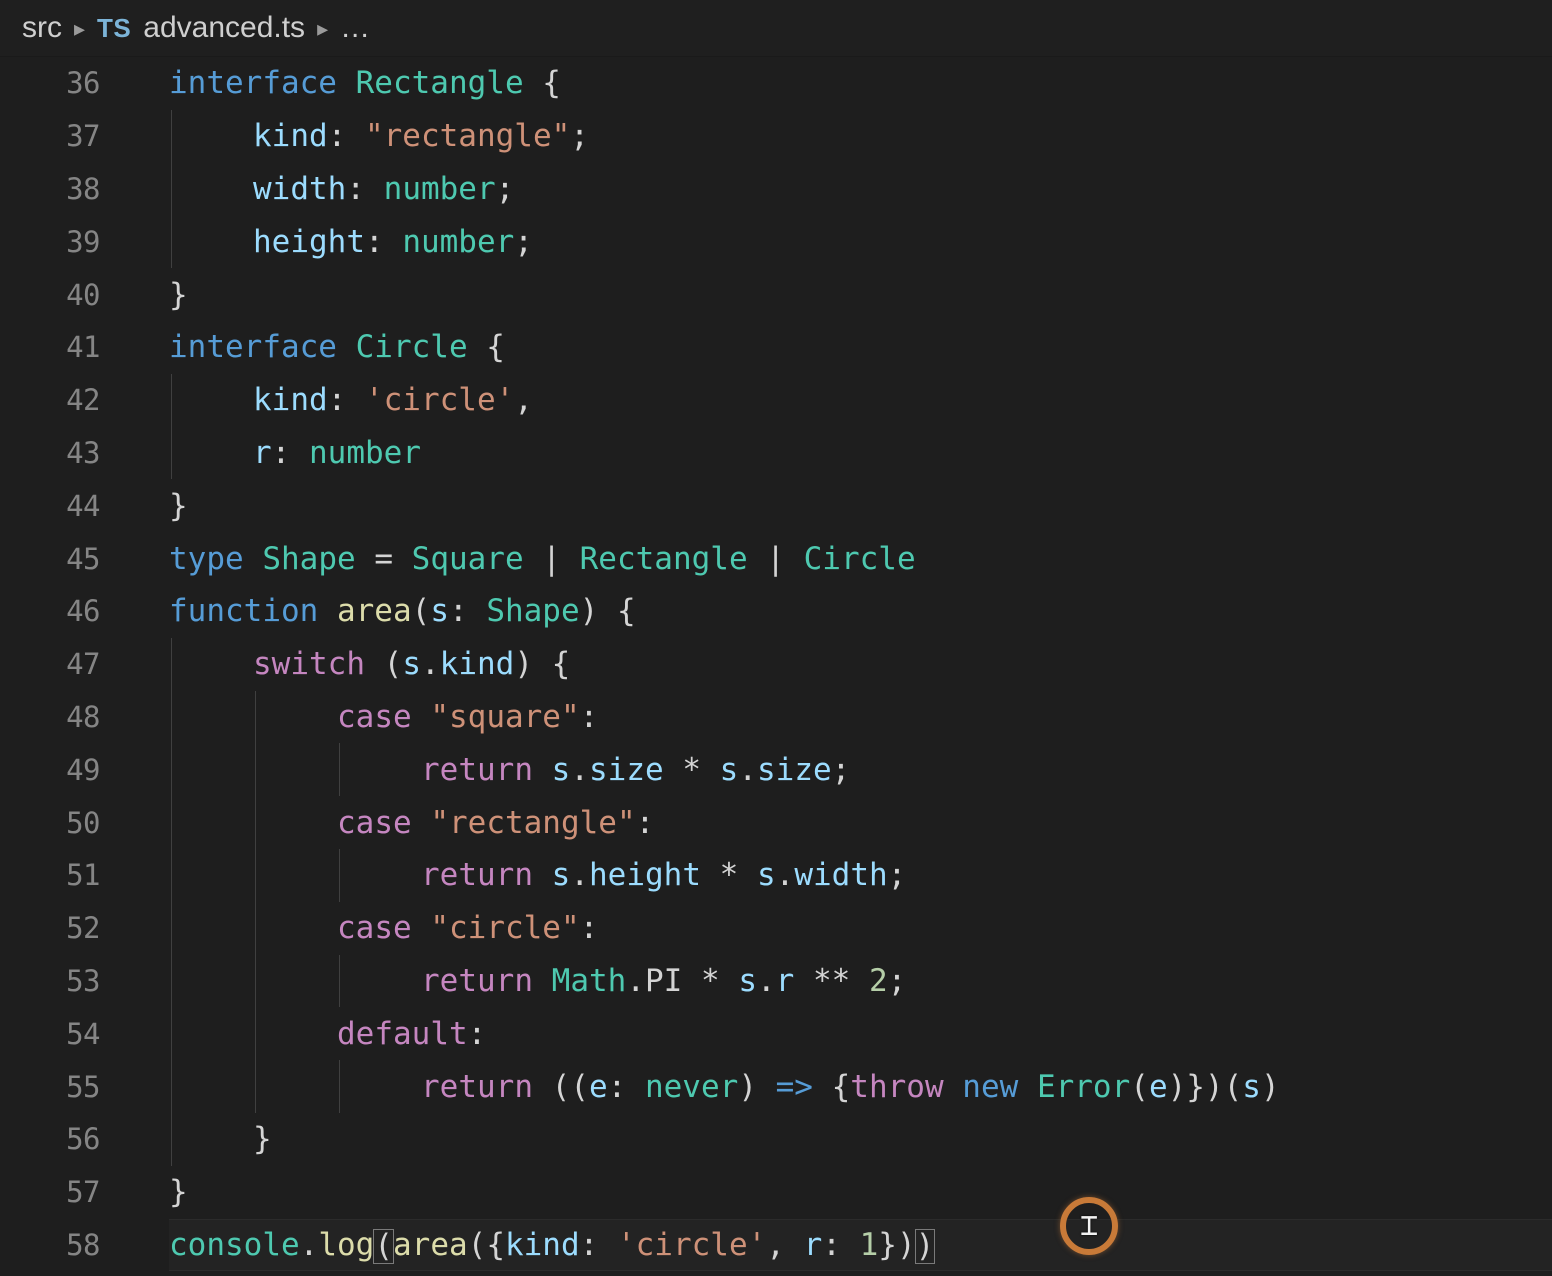 The width and height of the screenshot is (1552, 1276). What do you see at coordinates (262, 347) in the screenshot?
I see `code-token: interface` at bounding box center [262, 347].